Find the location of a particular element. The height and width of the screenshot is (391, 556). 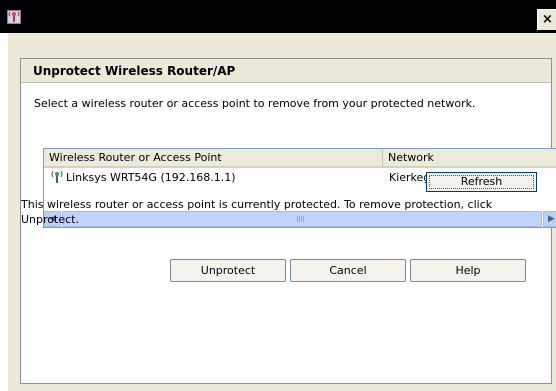

help-button: Help is located at coordinates (468, 270).